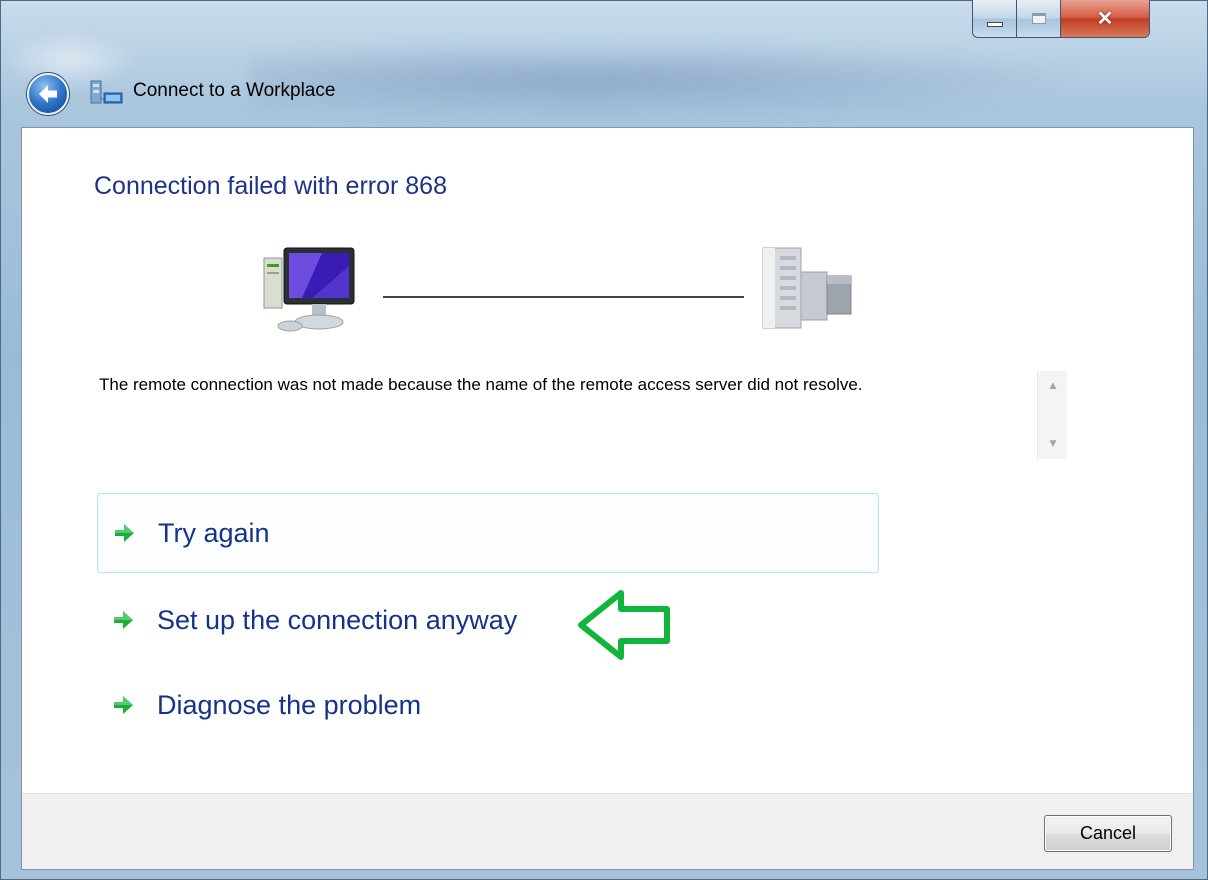  What do you see at coordinates (1108, 833) in the screenshot?
I see `cancel-button: Cancel` at bounding box center [1108, 833].